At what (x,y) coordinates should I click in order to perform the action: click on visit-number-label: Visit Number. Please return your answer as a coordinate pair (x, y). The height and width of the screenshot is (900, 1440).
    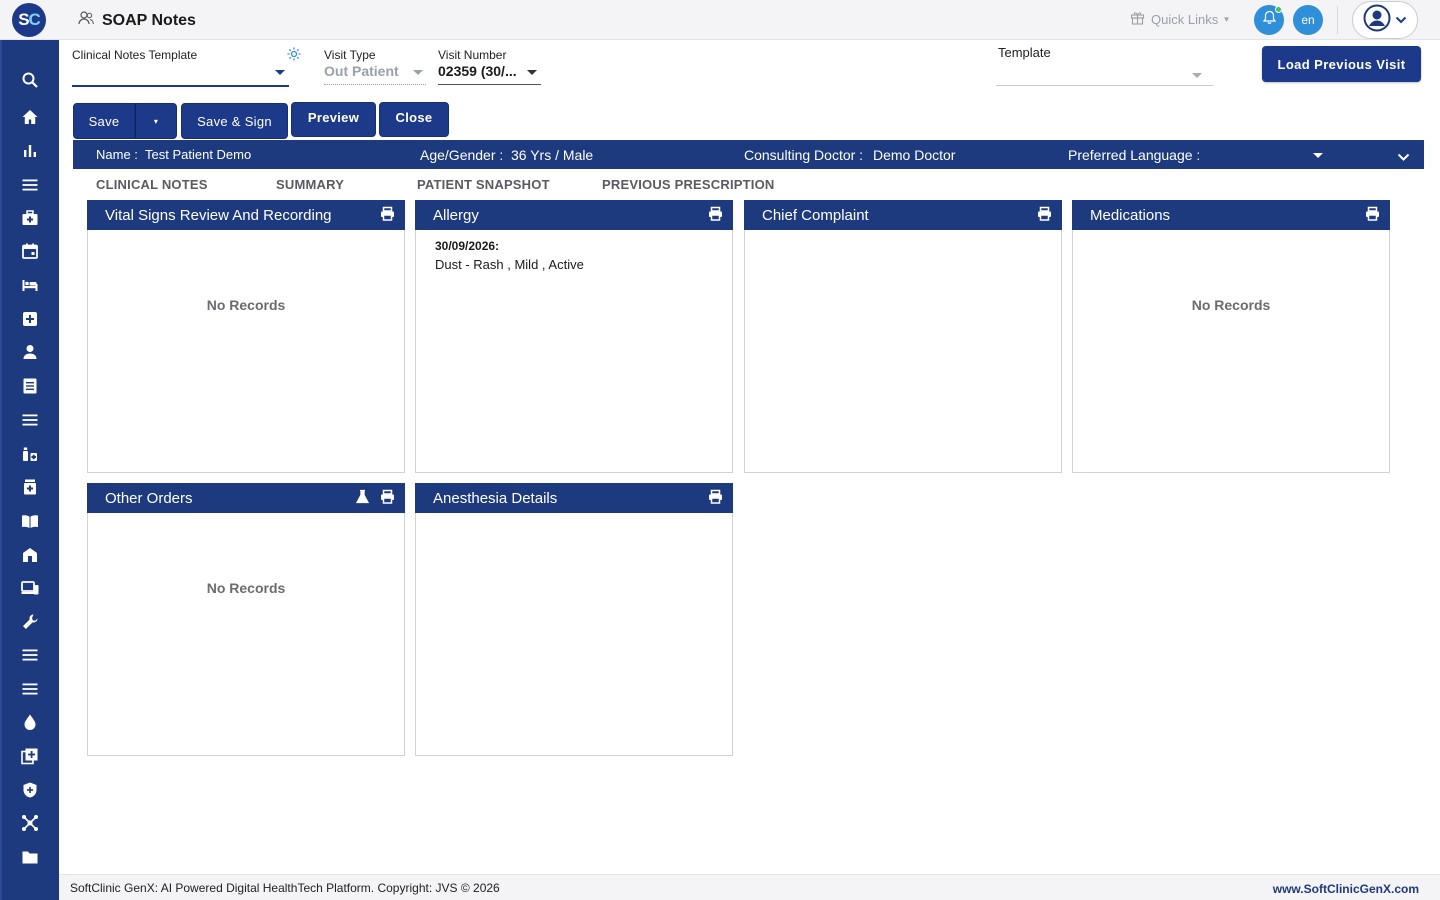
    Looking at the image, I should click on (472, 55).